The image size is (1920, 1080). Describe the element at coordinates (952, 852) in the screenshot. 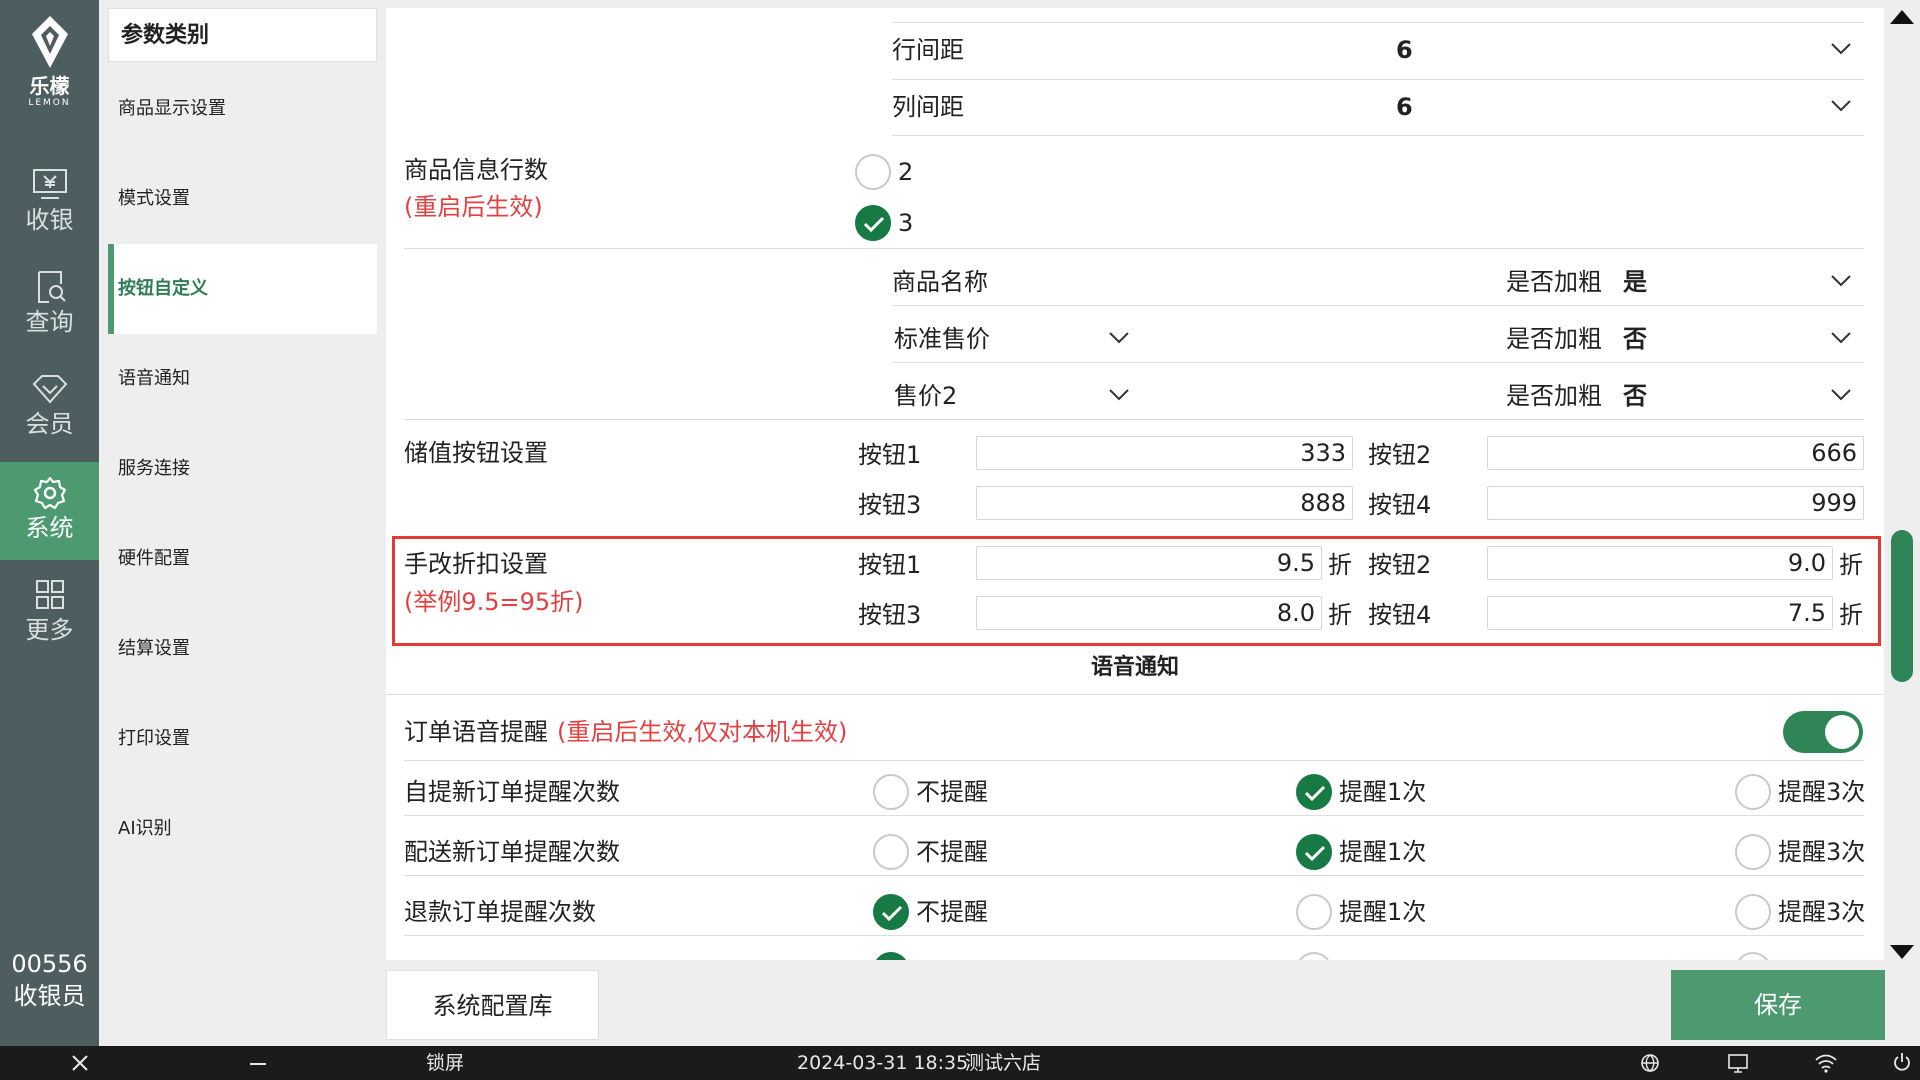

I see `radio-option-label: 不提醒` at that location.